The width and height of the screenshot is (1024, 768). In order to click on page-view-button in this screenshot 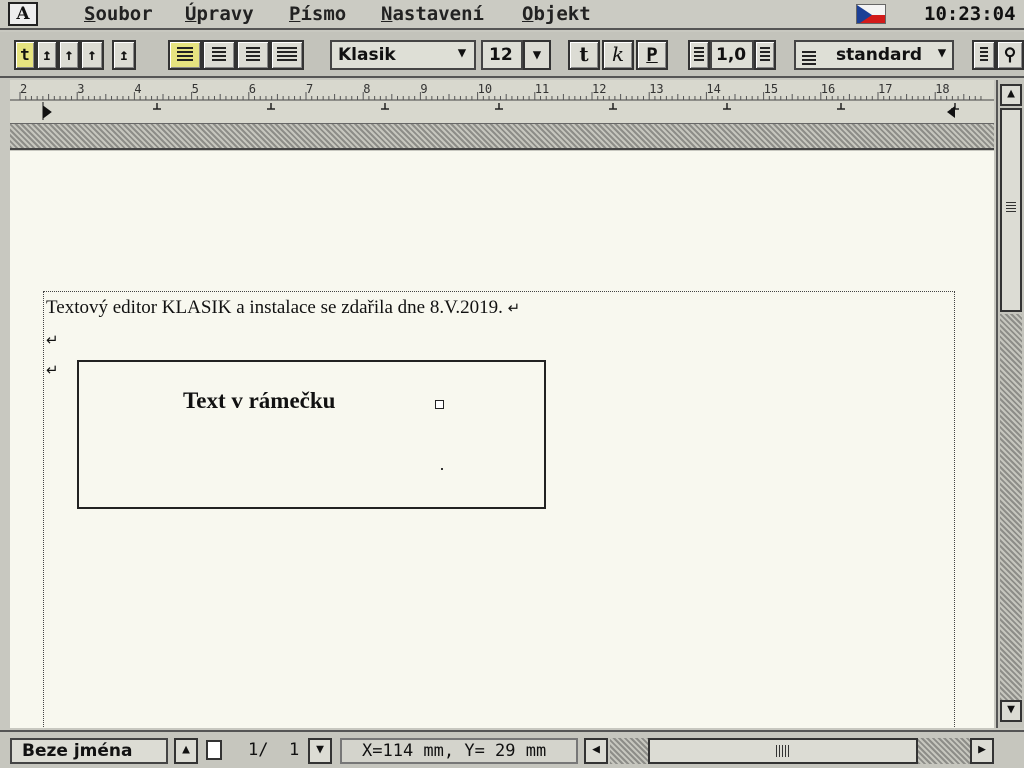, I will do `click(984, 55)`.